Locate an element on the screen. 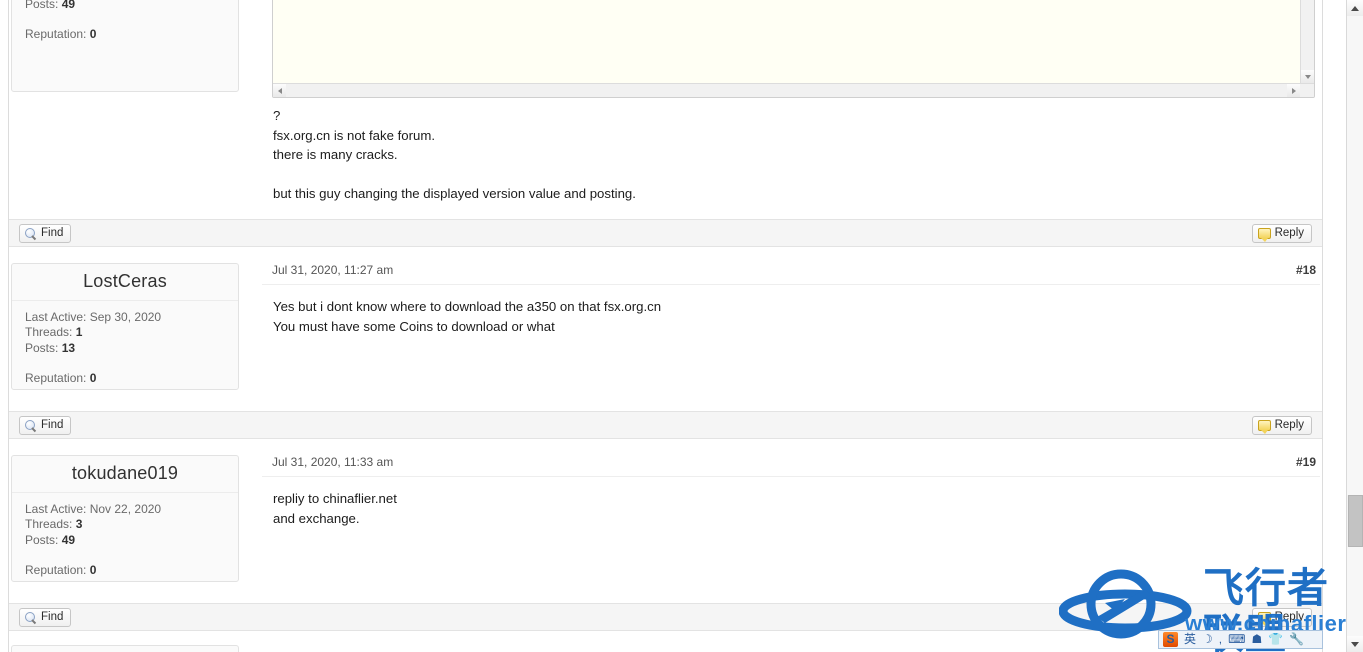  wrench-icon: 🔧 is located at coordinates (1296, 639).